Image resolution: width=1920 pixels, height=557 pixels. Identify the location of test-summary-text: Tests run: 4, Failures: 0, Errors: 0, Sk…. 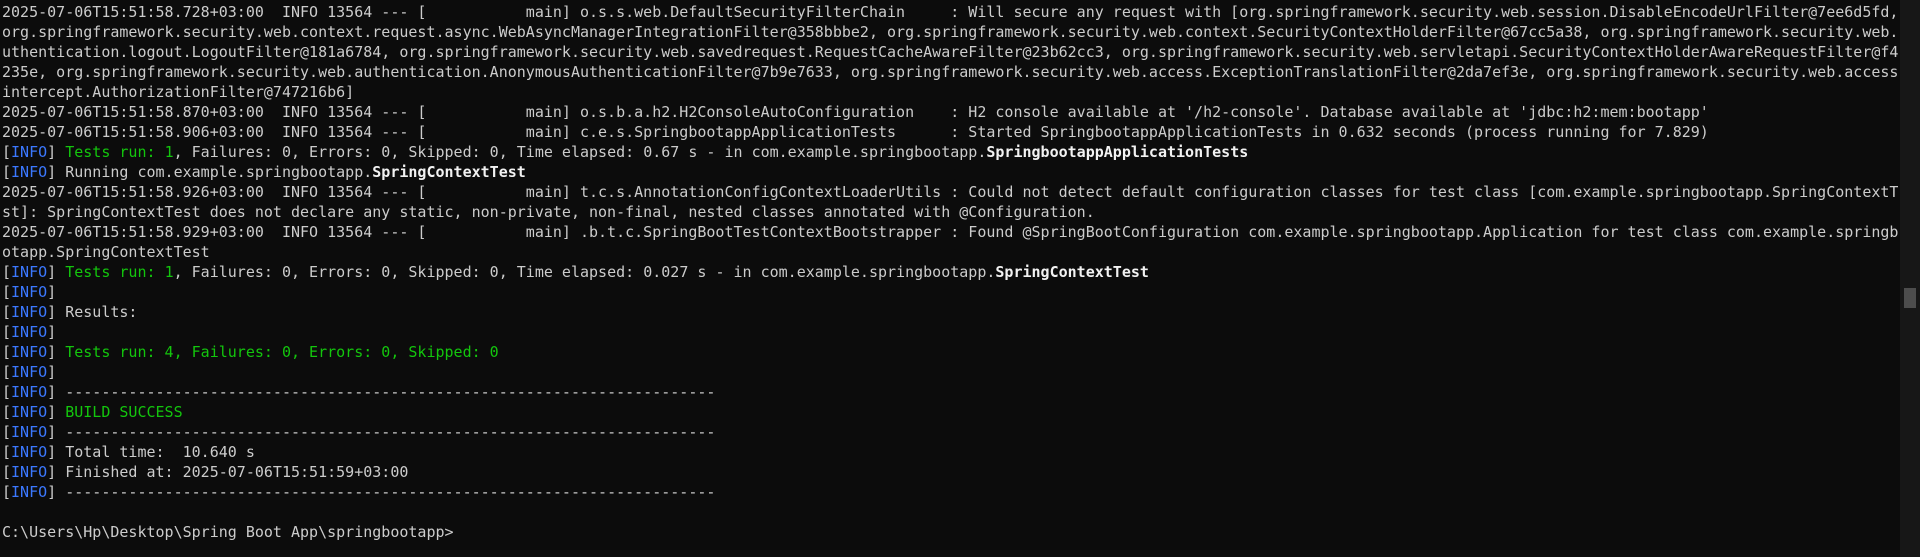
(282, 352).